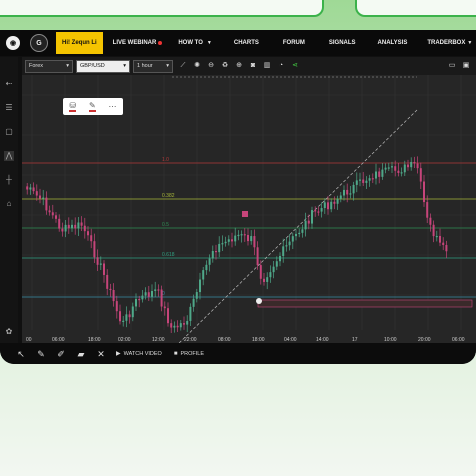  What do you see at coordinates (9, 108) in the screenshot?
I see `lines-tool-icon: ☰` at bounding box center [9, 108].